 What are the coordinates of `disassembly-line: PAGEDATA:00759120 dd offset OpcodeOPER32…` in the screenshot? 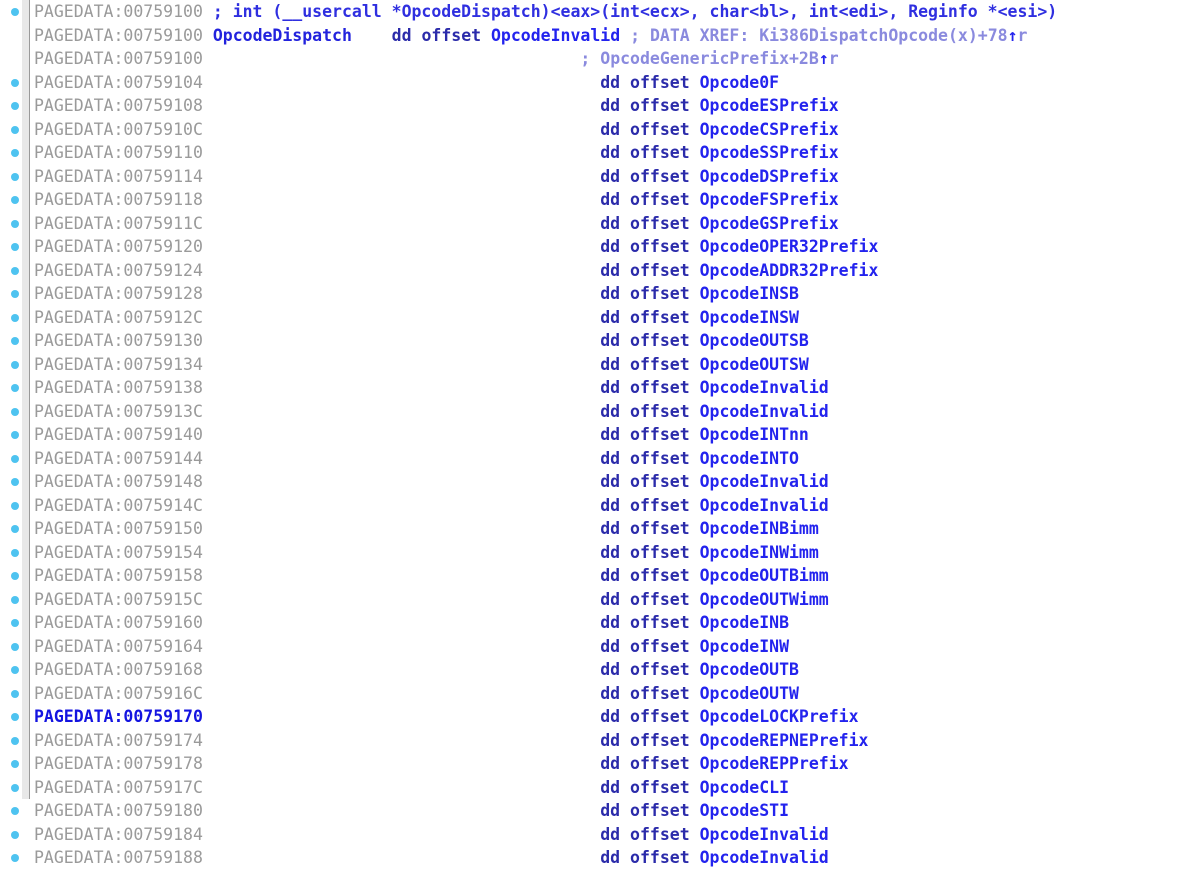 It's located at (600, 247).